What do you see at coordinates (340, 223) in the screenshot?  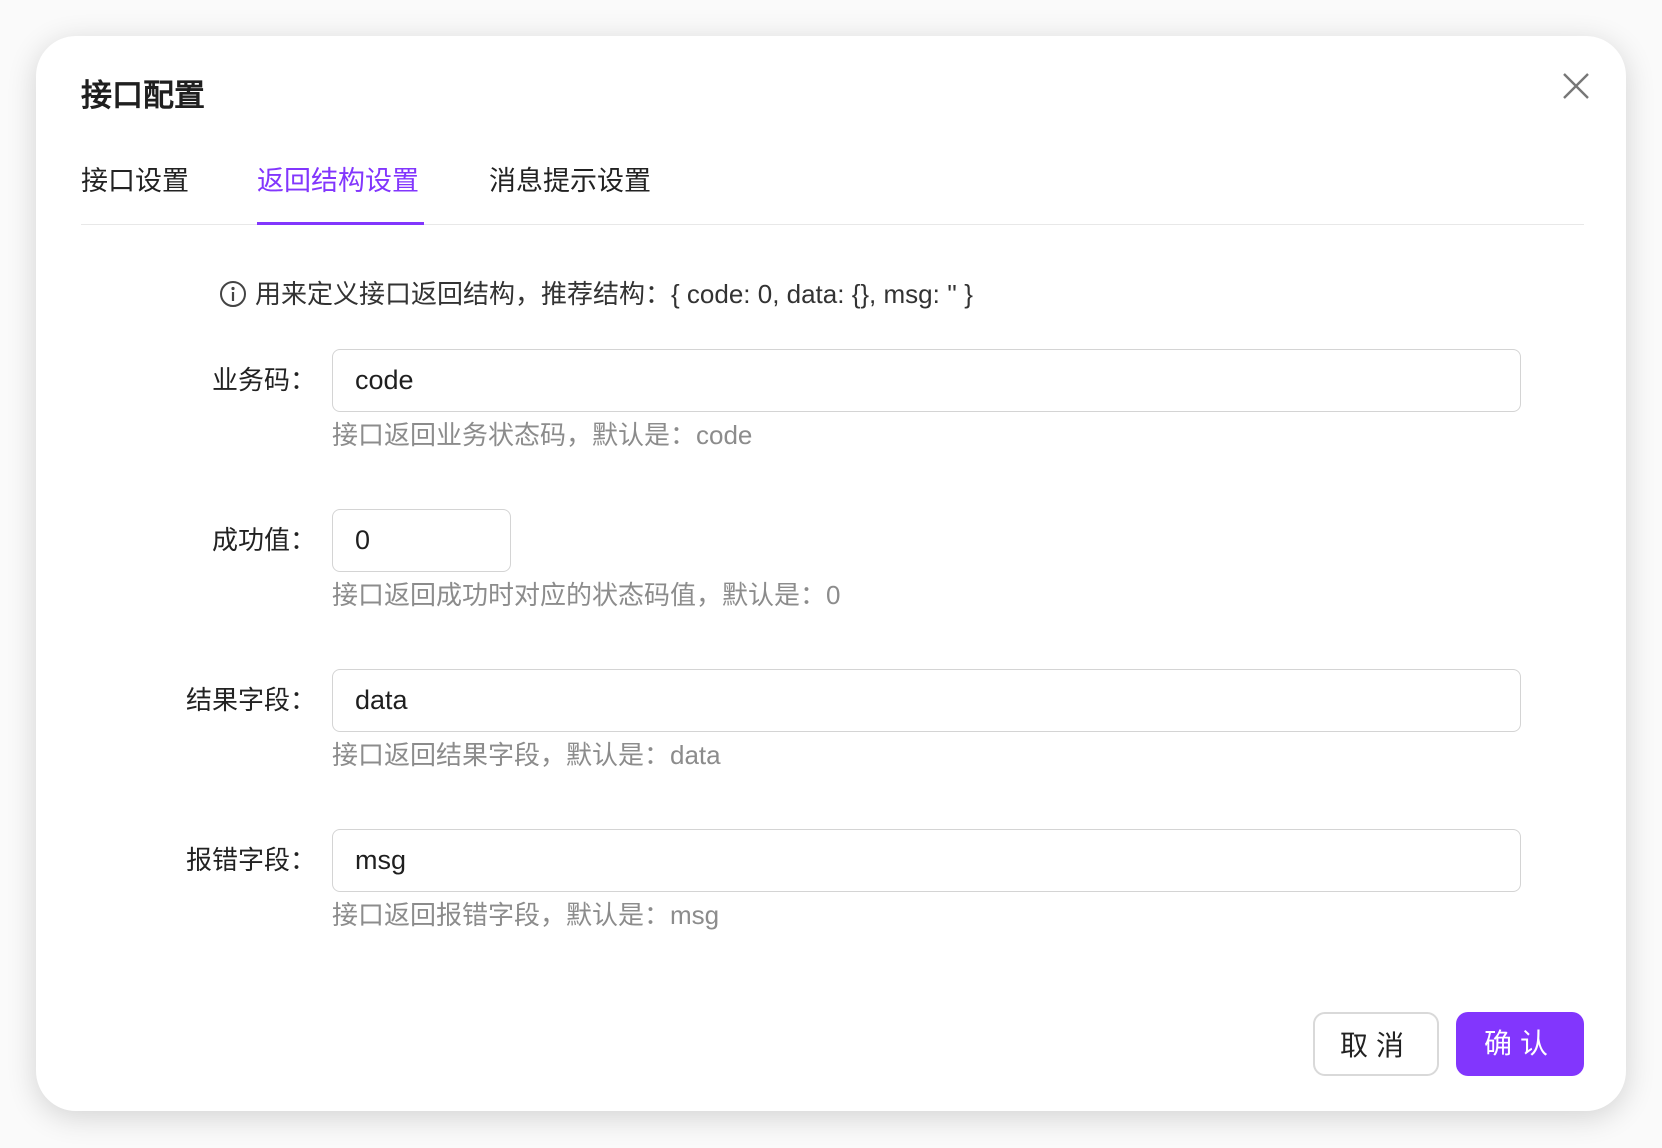 I see `active-tab-indicator` at bounding box center [340, 223].